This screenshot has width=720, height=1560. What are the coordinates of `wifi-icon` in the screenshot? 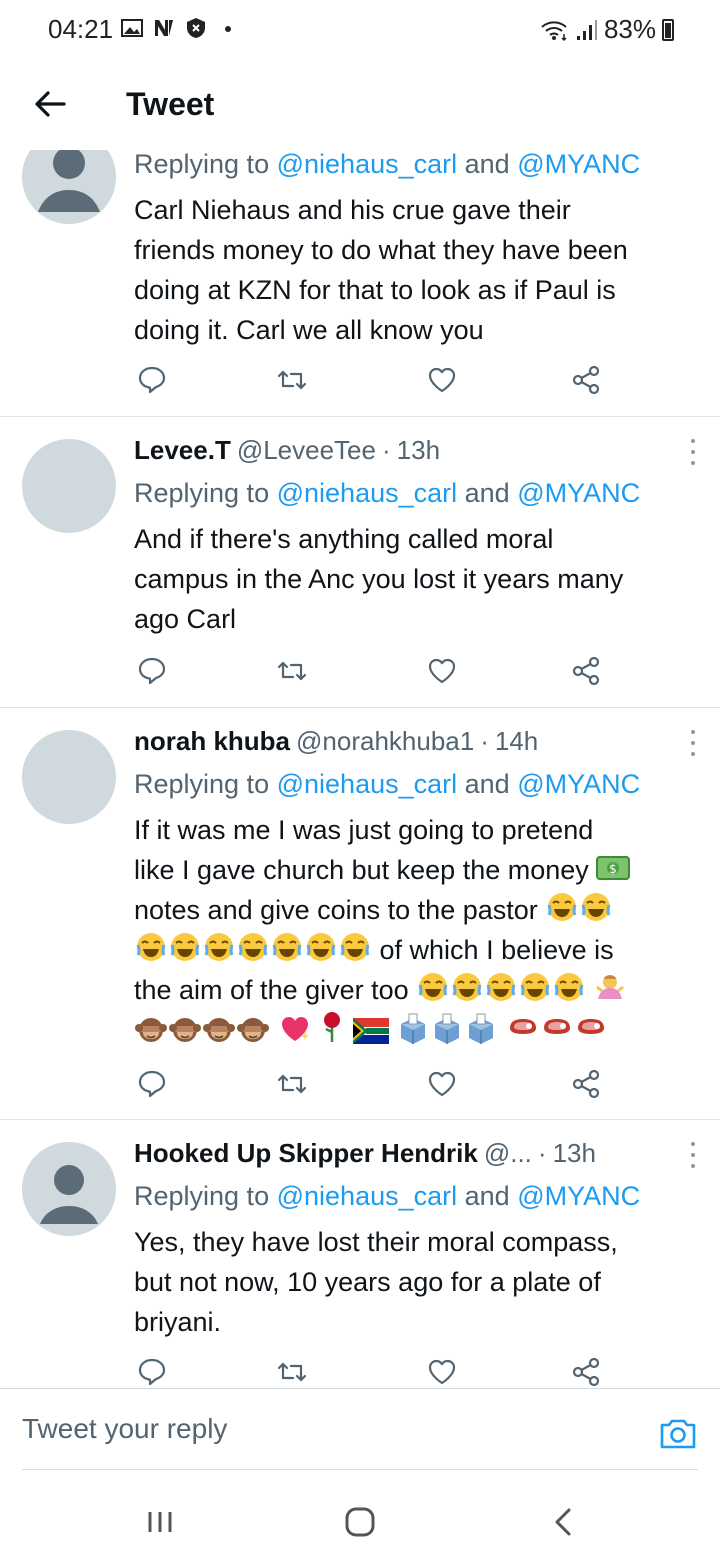 It's located at (554, 30).